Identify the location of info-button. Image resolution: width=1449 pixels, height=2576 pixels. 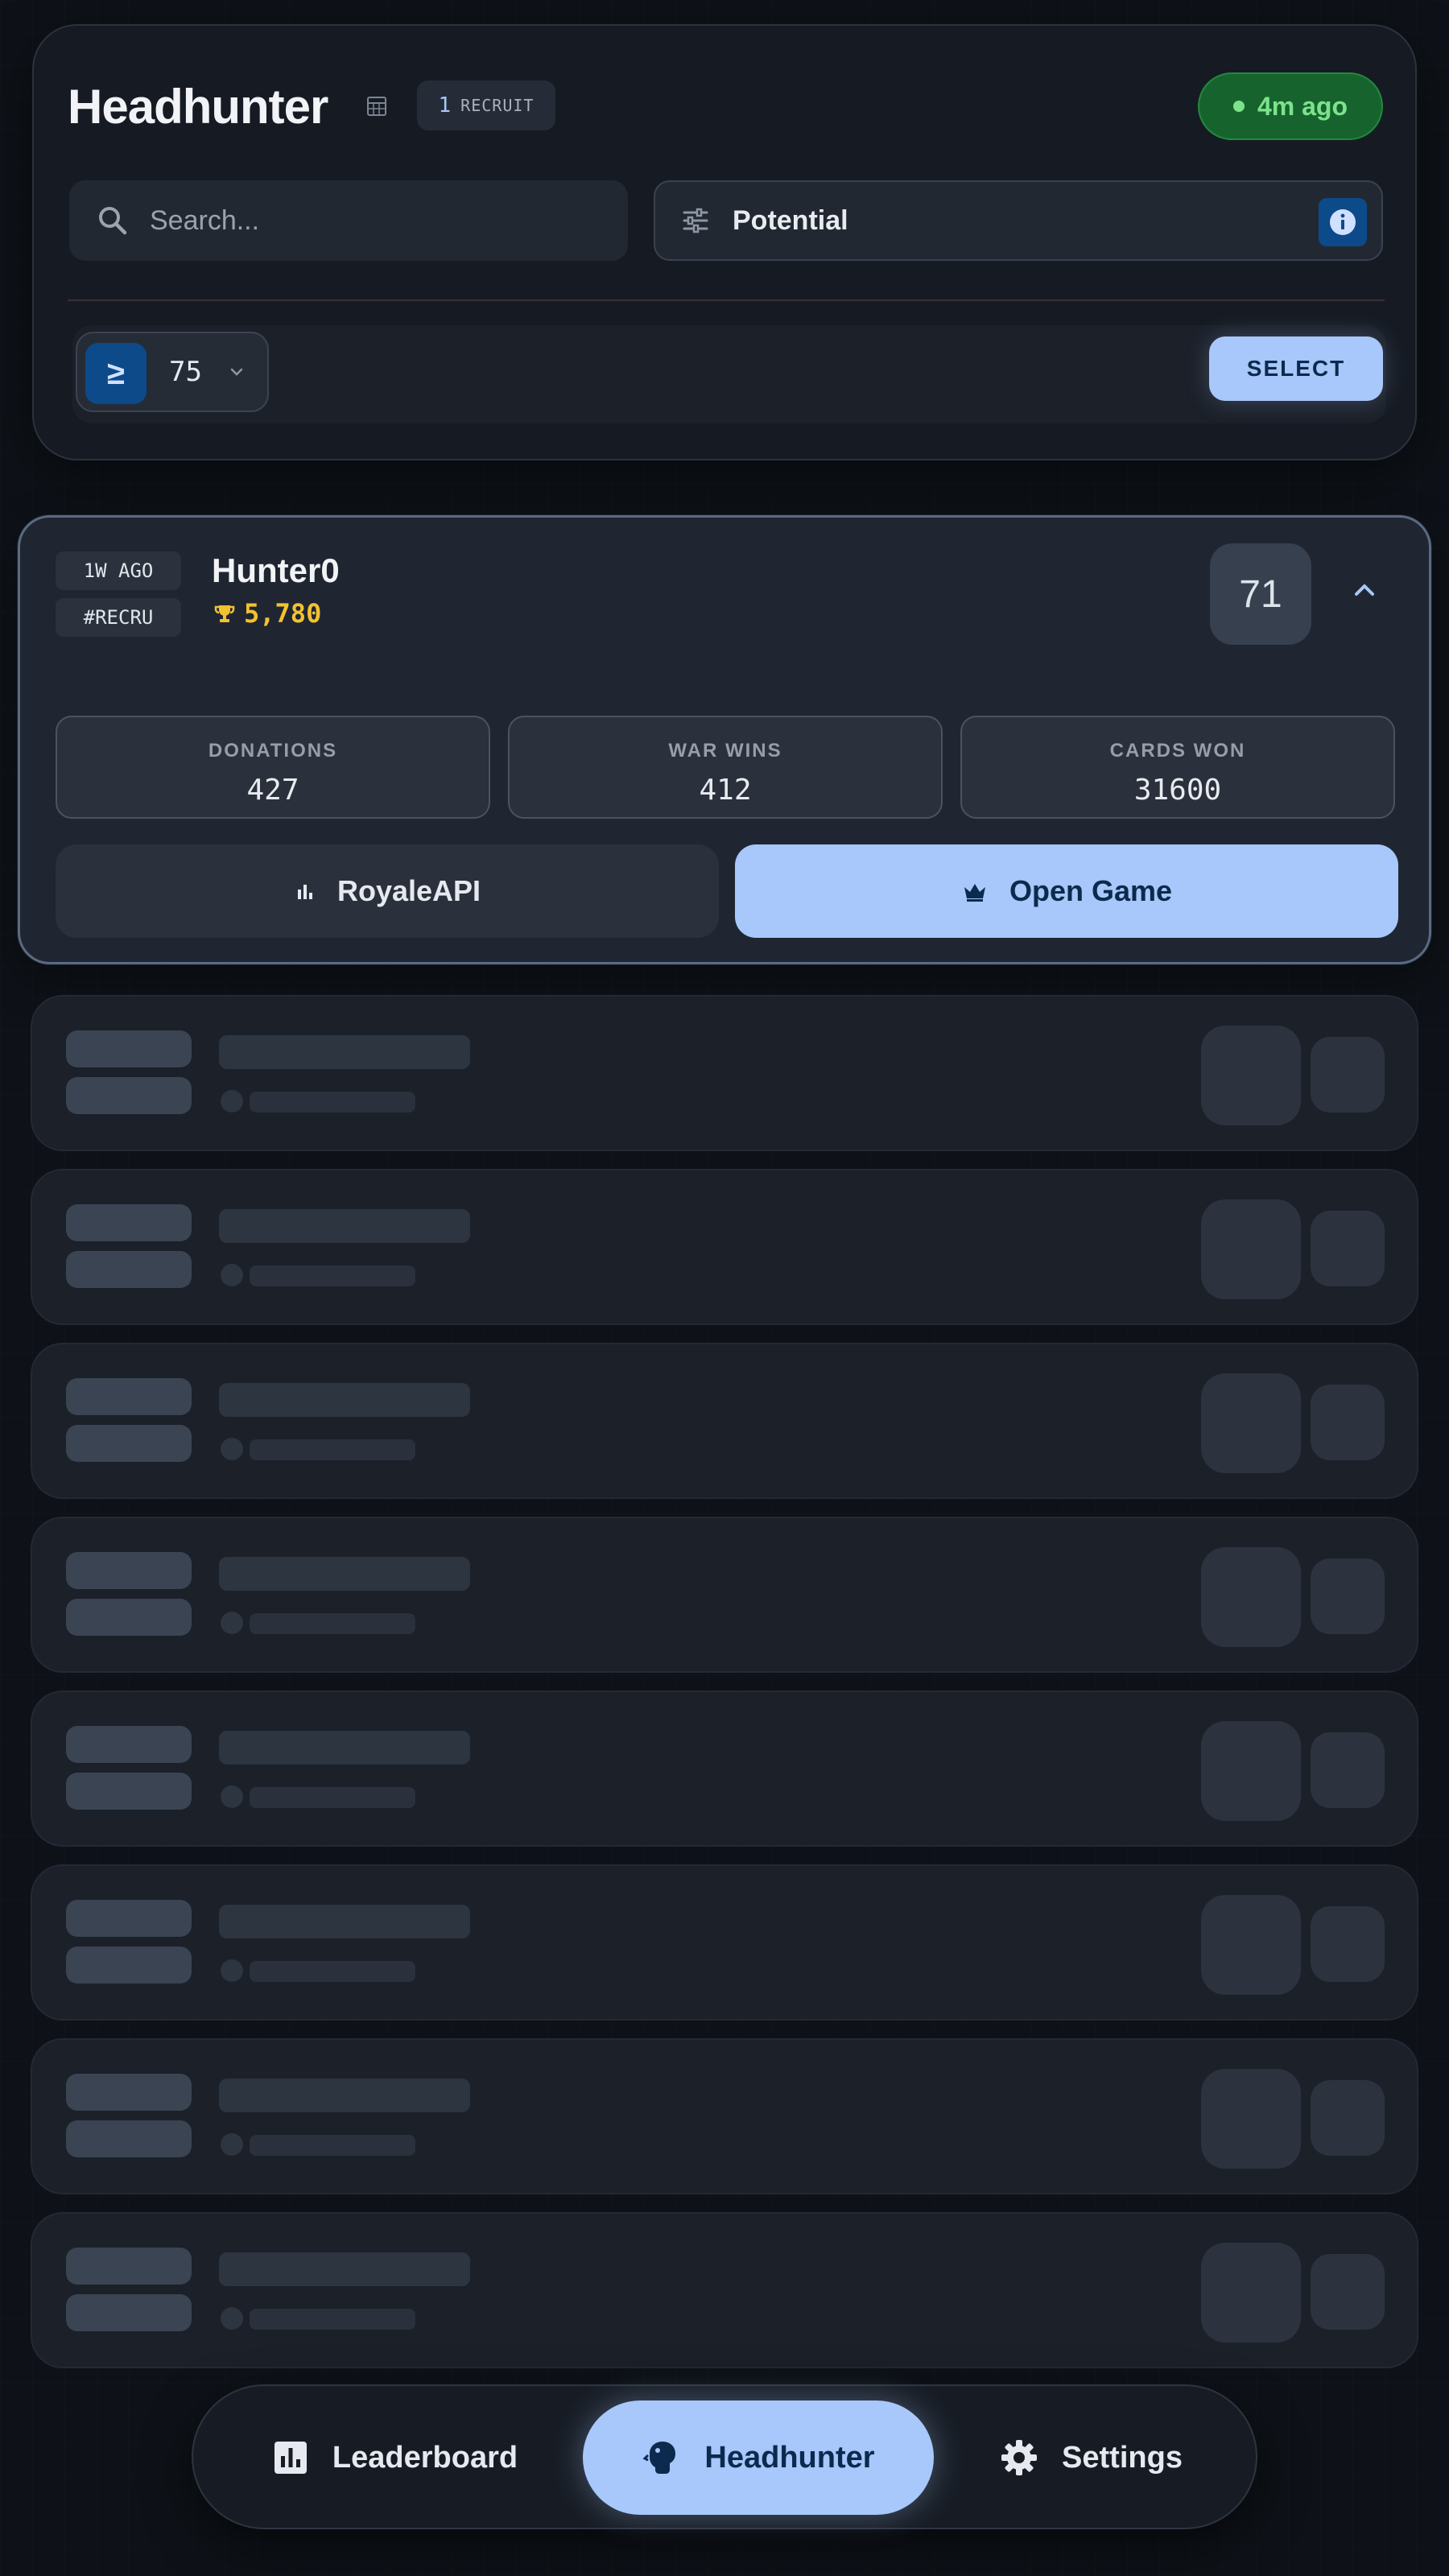
(1343, 222).